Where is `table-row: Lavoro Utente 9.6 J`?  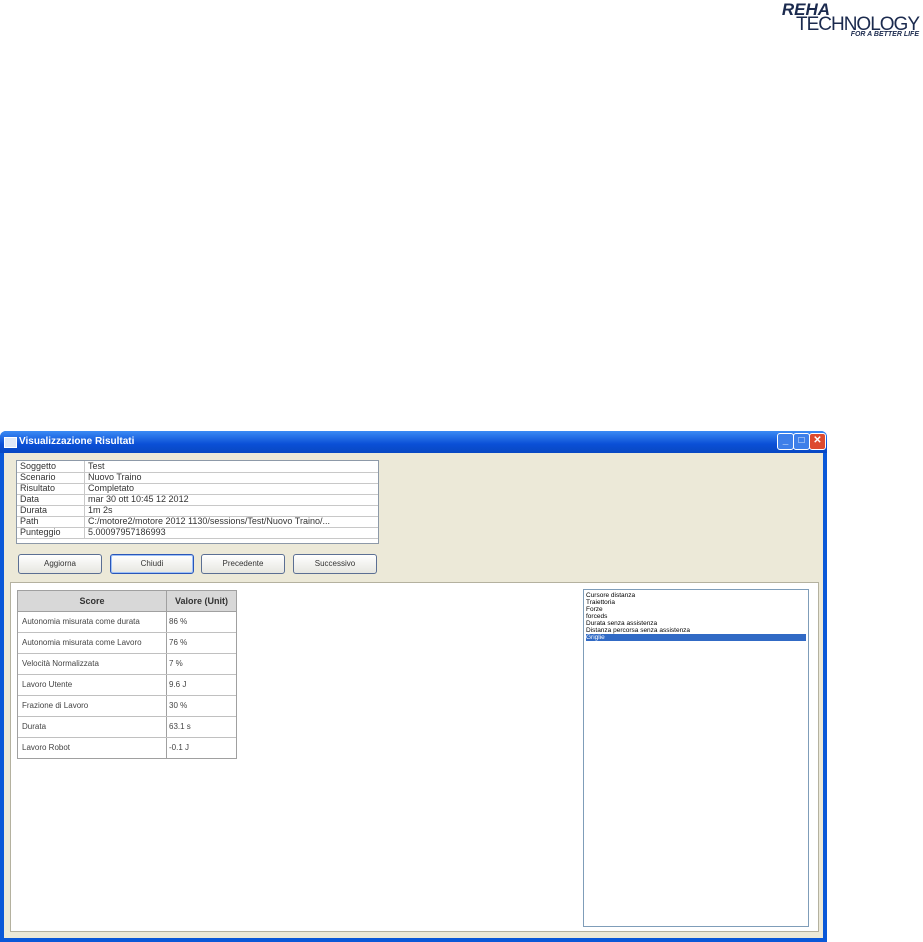 table-row: Lavoro Utente 9.6 J is located at coordinates (127, 685).